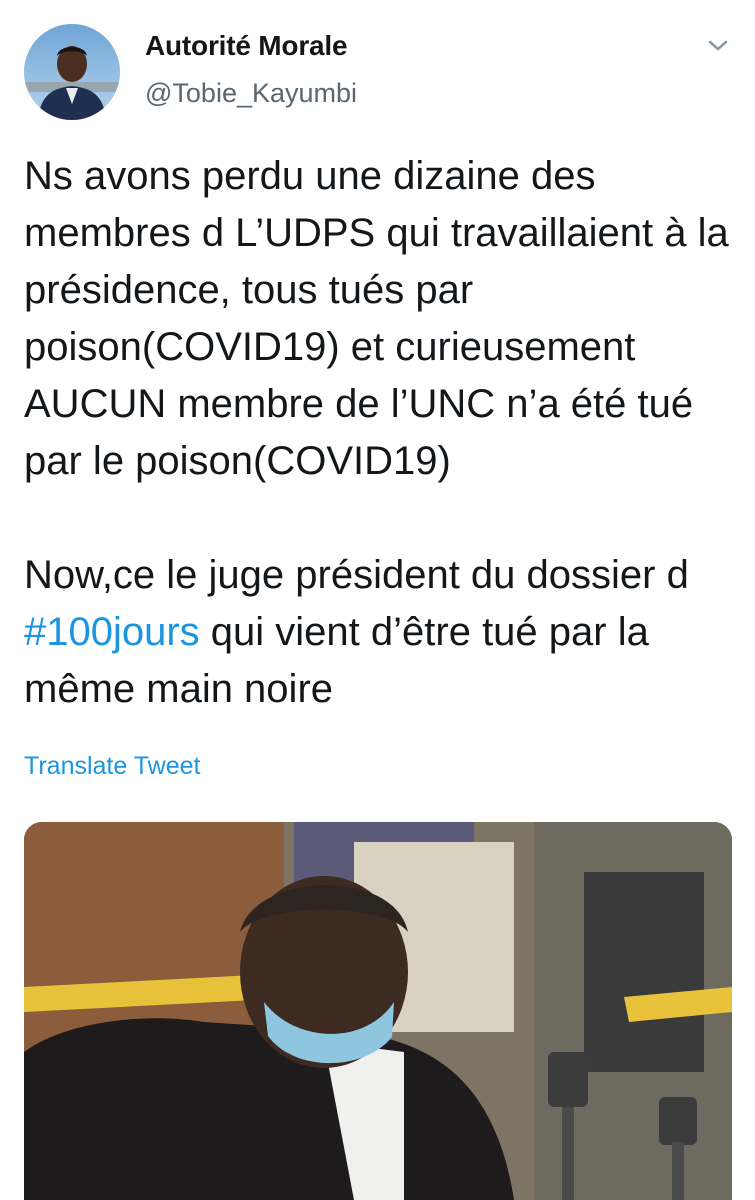 This screenshot has width=755, height=1200. Describe the element at coordinates (251, 93) in the screenshot. I see `author-handle: @Tobie_Kayumbi` at that location.